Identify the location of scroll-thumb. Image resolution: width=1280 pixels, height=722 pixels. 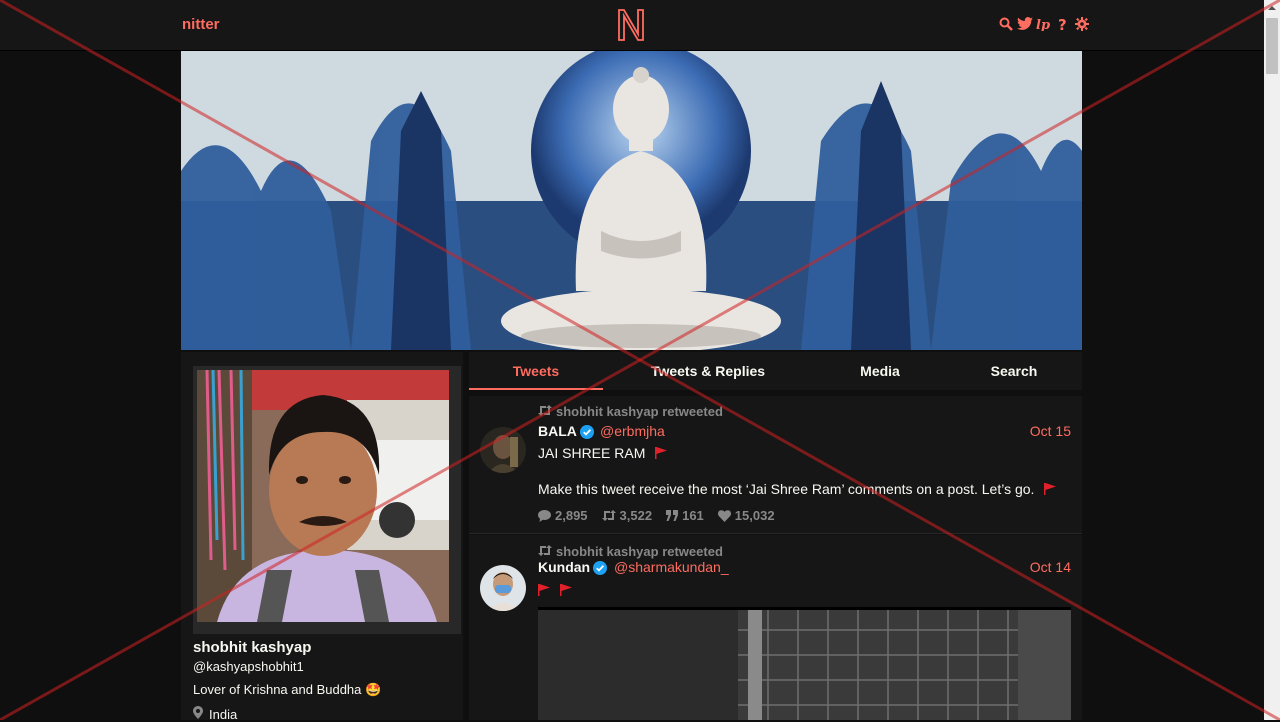
(1272, 46).